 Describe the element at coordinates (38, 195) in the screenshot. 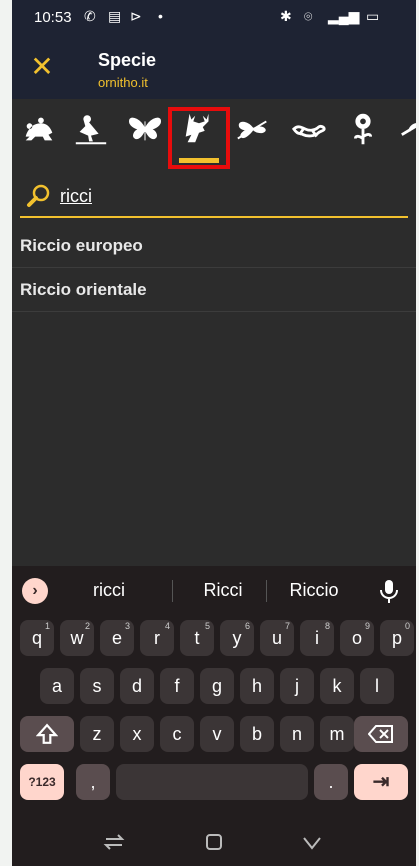

I see `search-icon` at that location.